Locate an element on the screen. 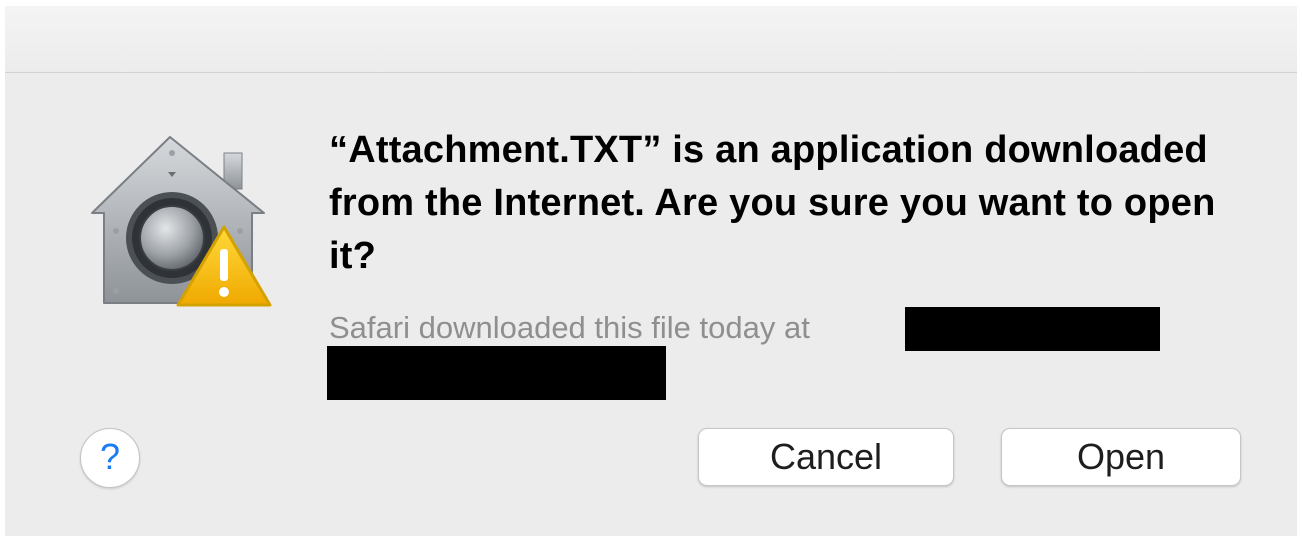  help-button: ? is located at coordinates (110, 458).